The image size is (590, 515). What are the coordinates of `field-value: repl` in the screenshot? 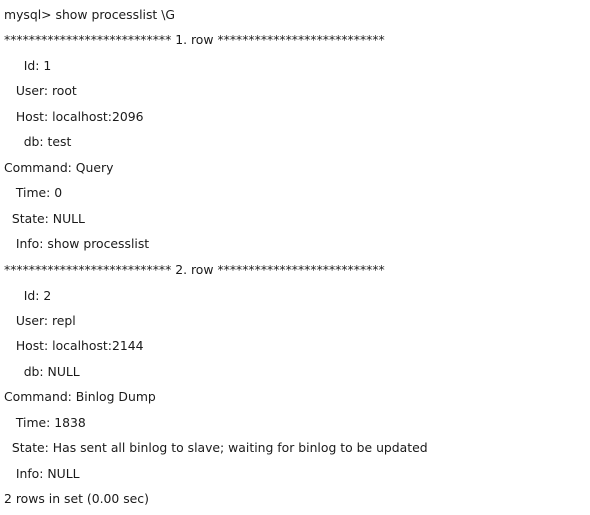 It's located at (63, 320).